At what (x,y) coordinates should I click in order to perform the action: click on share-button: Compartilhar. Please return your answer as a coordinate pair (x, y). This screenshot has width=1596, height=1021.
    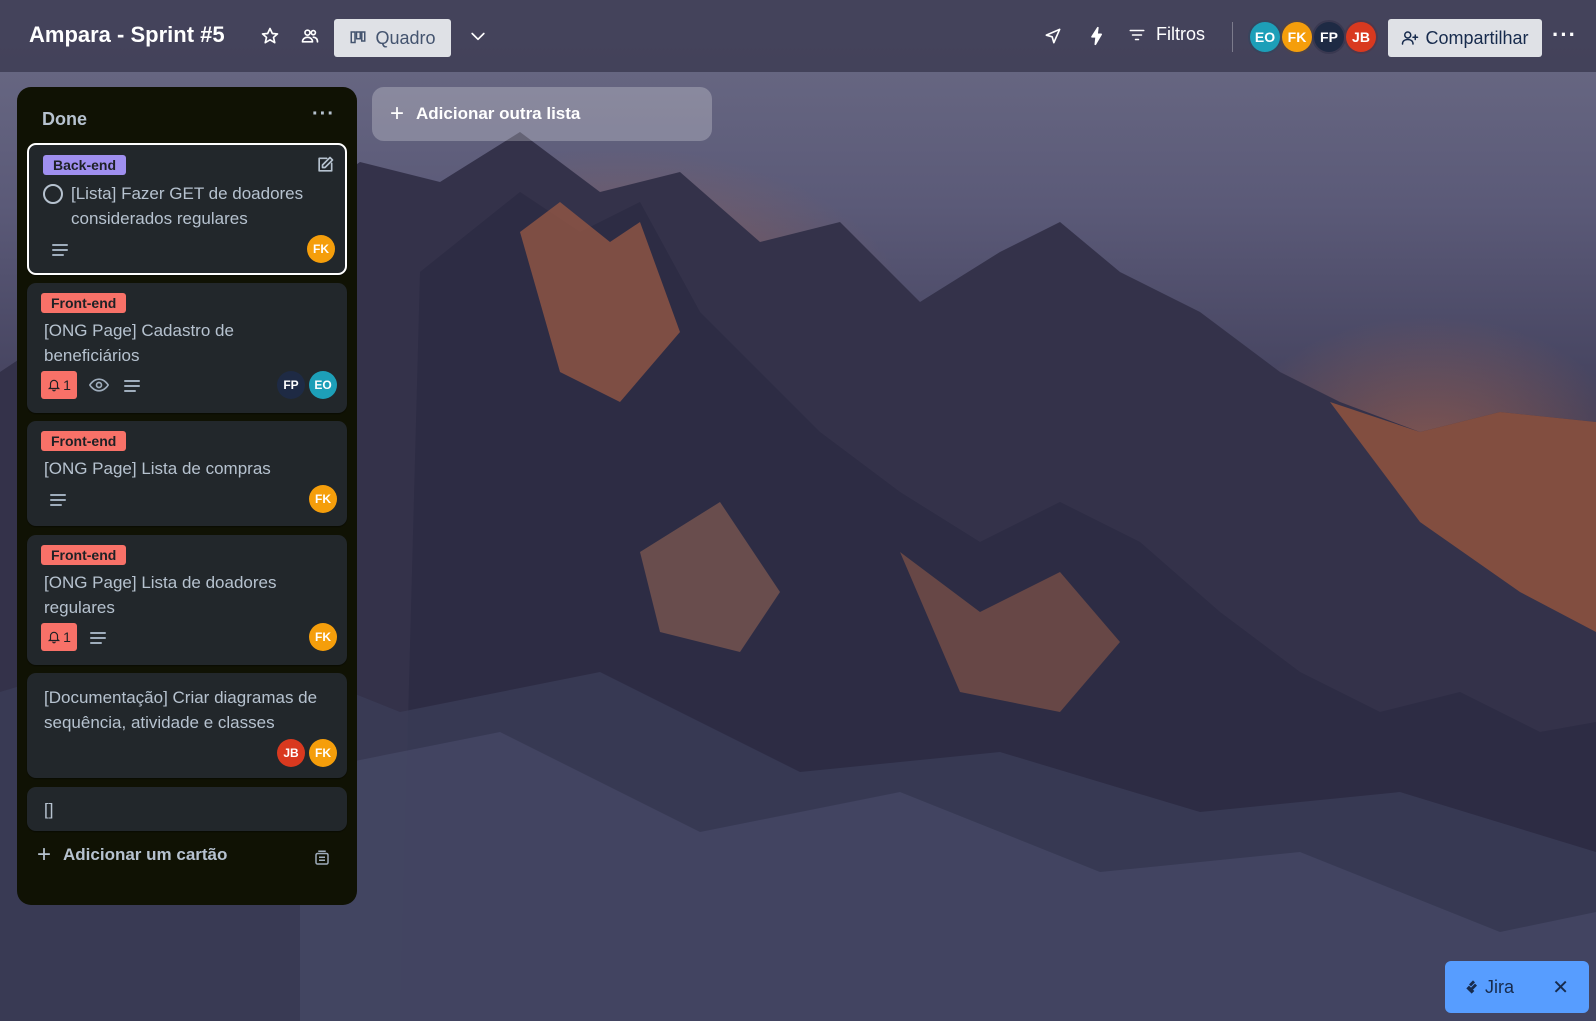
    Looking at the image, I should click on (1465, 38).